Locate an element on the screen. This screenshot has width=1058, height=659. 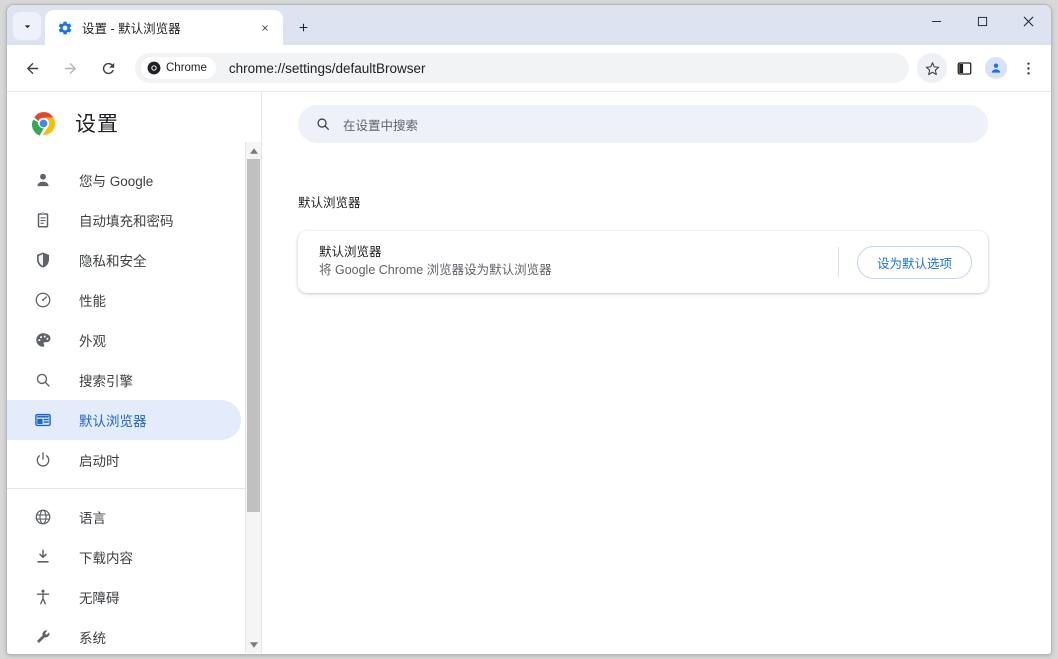
section-title: 默认浏览器 is located at coordinates (329, 203).